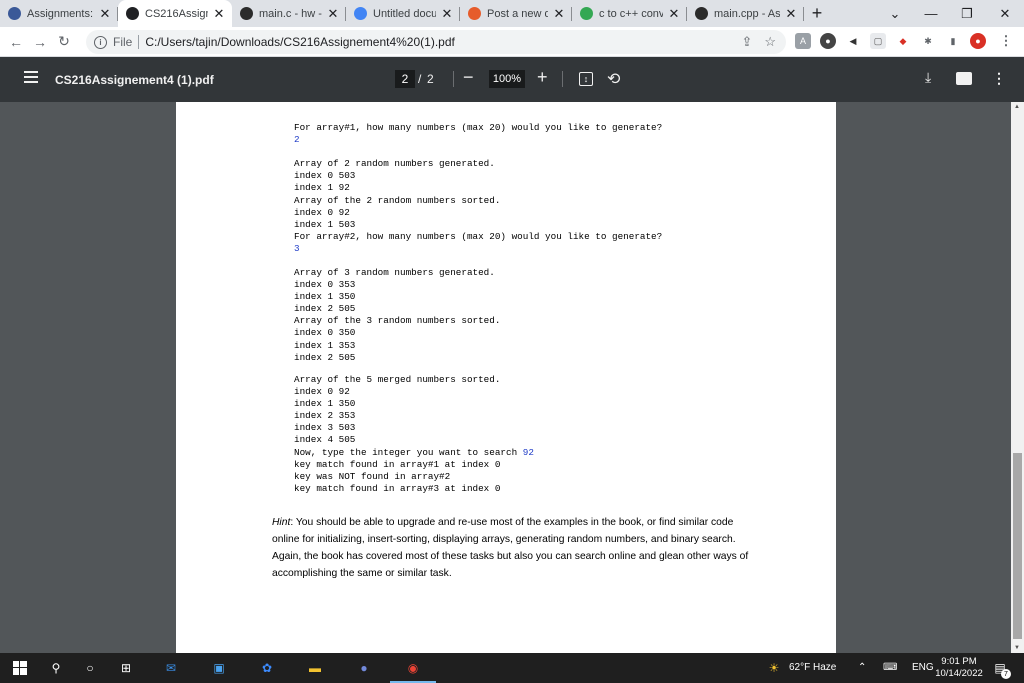  What do you see at coordinates (1017, 648) in the screenshot?
I see `scroll-down-icon: ▼` at bounding box center [1017, 648].